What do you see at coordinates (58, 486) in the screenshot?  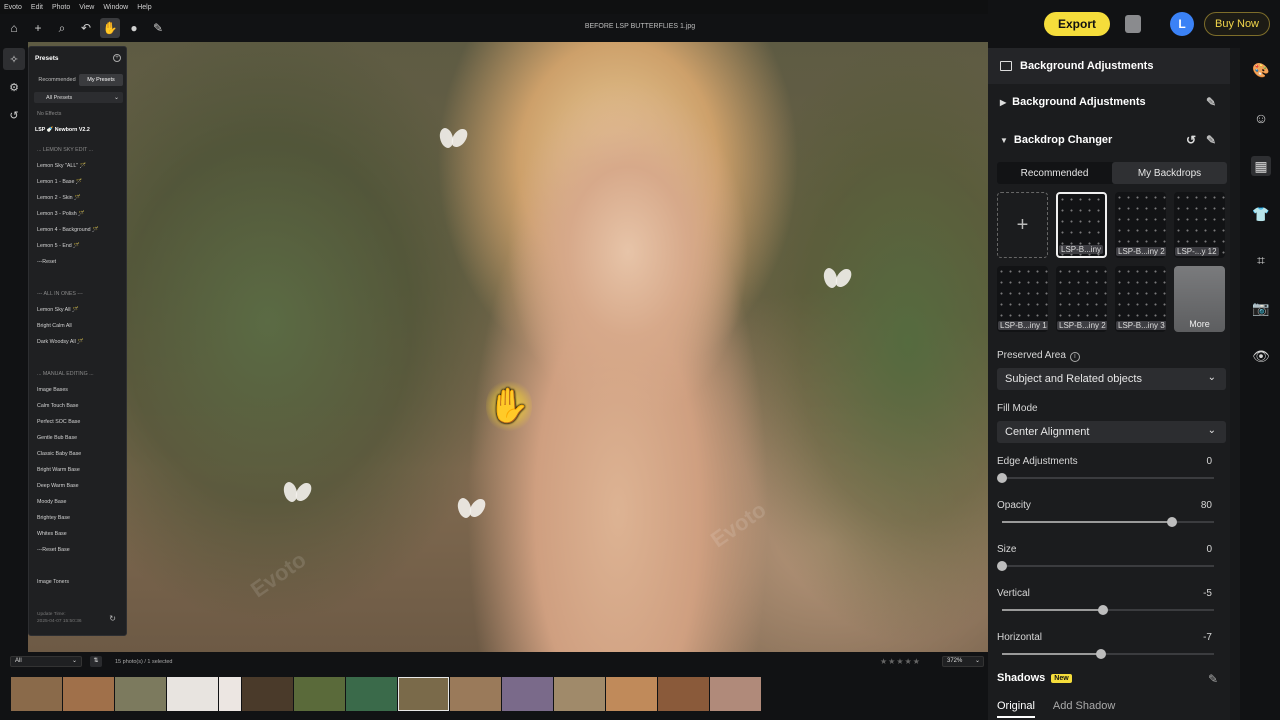 I see `preset-item: Deep Warm Base` at bounding box center [58, 486].